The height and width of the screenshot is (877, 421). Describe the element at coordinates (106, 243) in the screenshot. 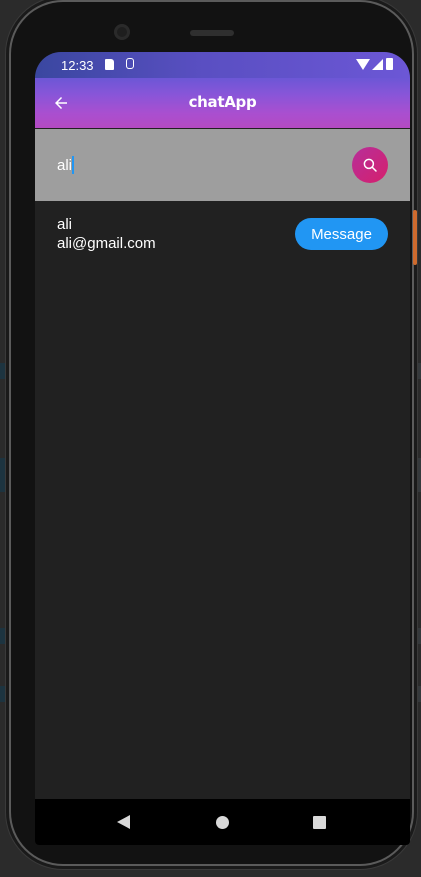

I see `user-email: ali@gmail.com` at that location.